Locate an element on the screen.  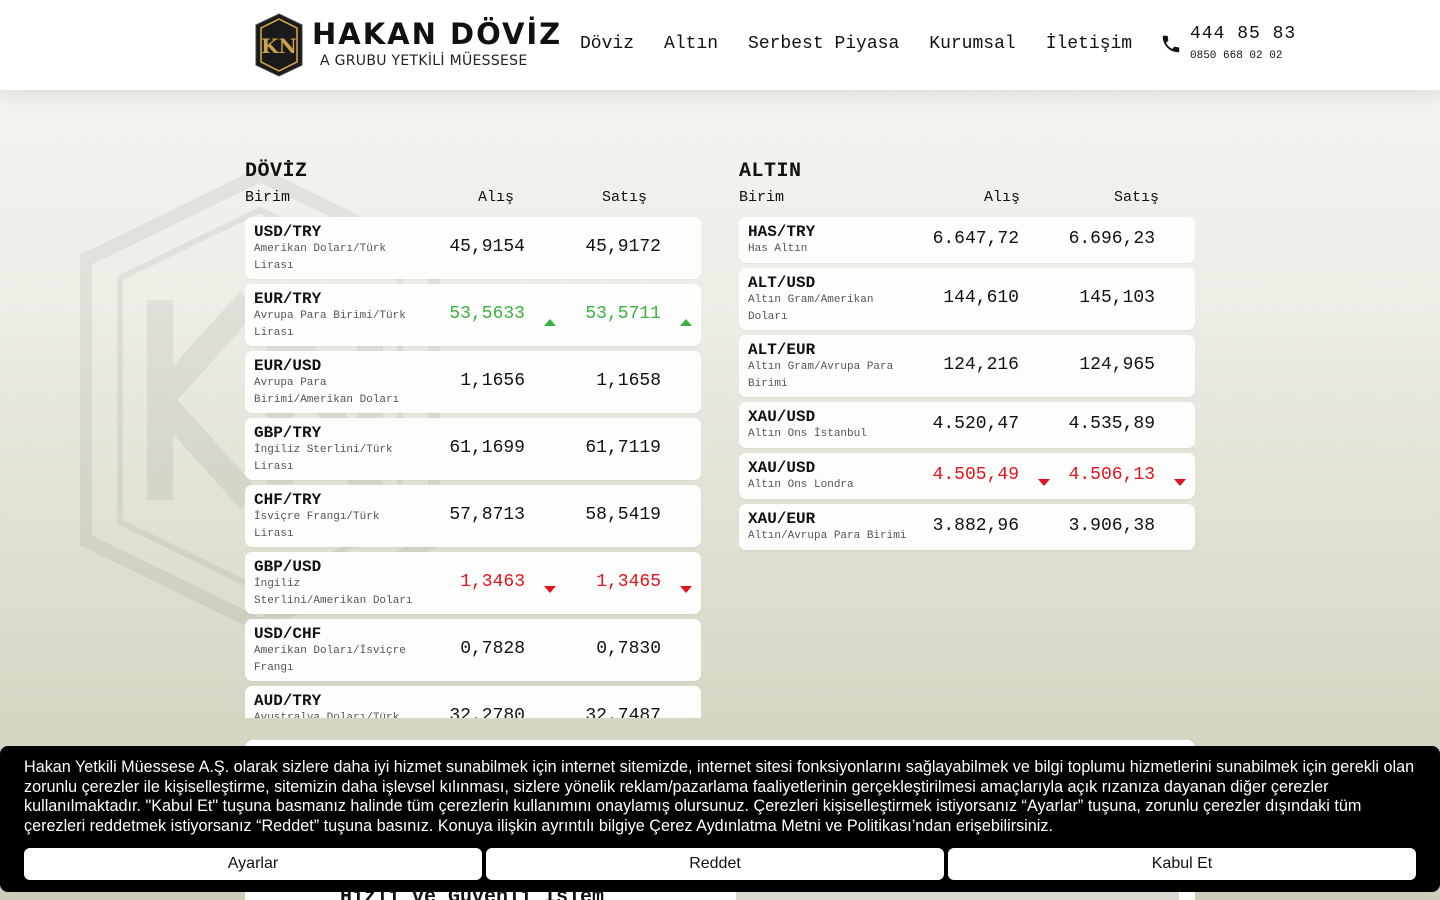
rate-description-line: Avrupa Para is located at coordinates (290, 383).